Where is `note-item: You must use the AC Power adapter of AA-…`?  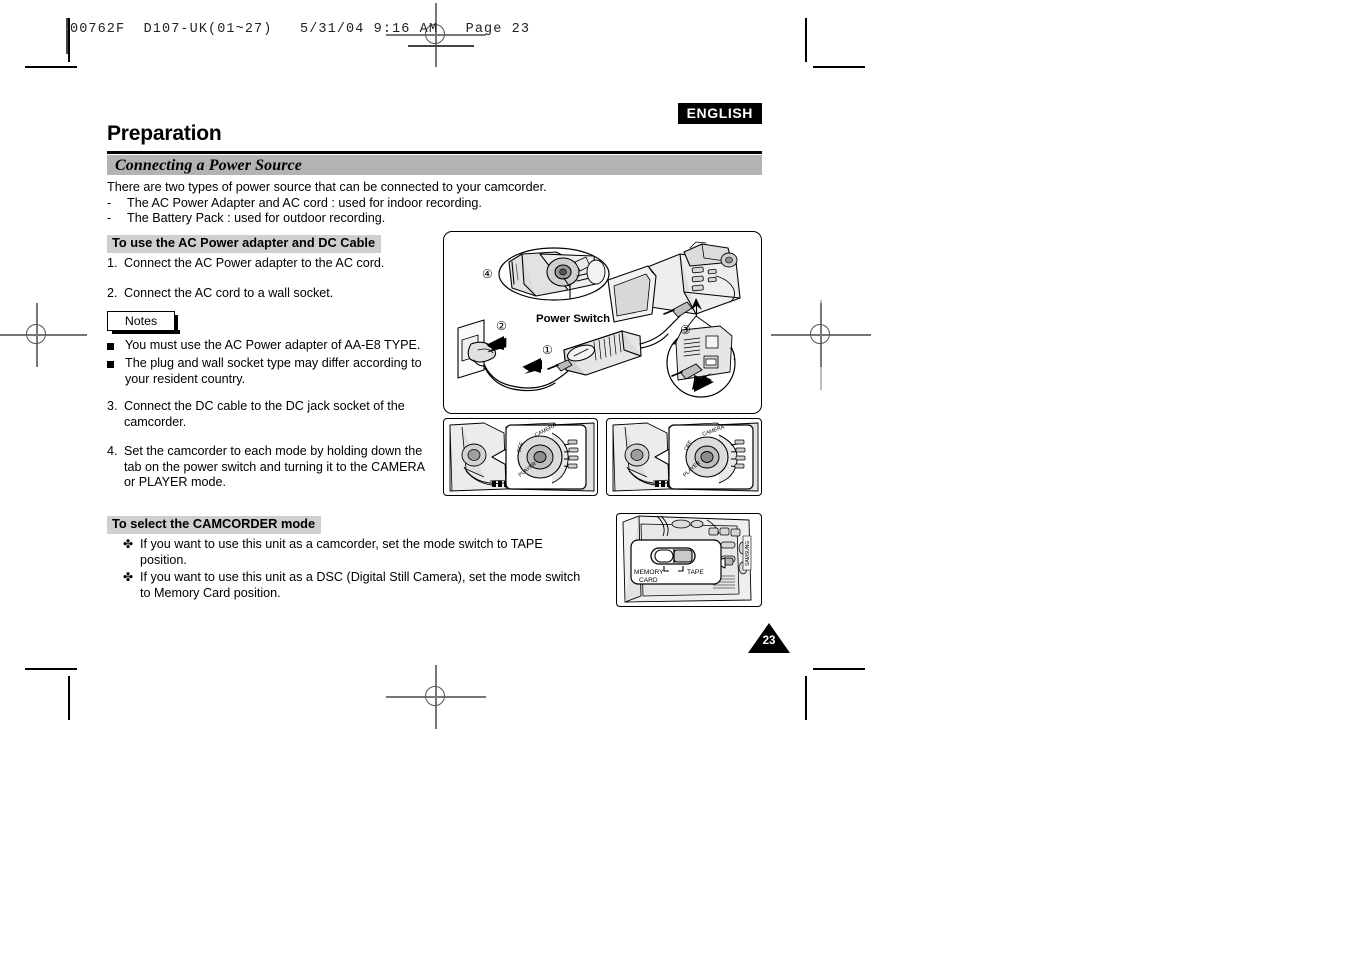
note-item: You must use the AC Power adapter of AA-… is located at coordinates (272, 346).